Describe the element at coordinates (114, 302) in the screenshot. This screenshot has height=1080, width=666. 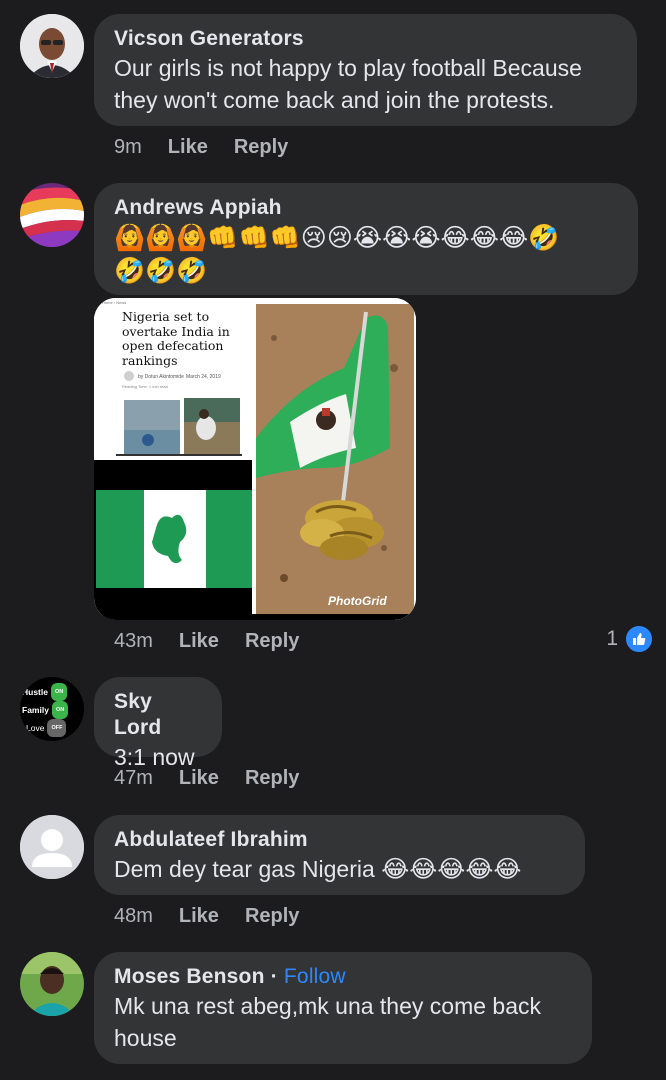
I see `article-breadcrumb: Home › News` at that location.